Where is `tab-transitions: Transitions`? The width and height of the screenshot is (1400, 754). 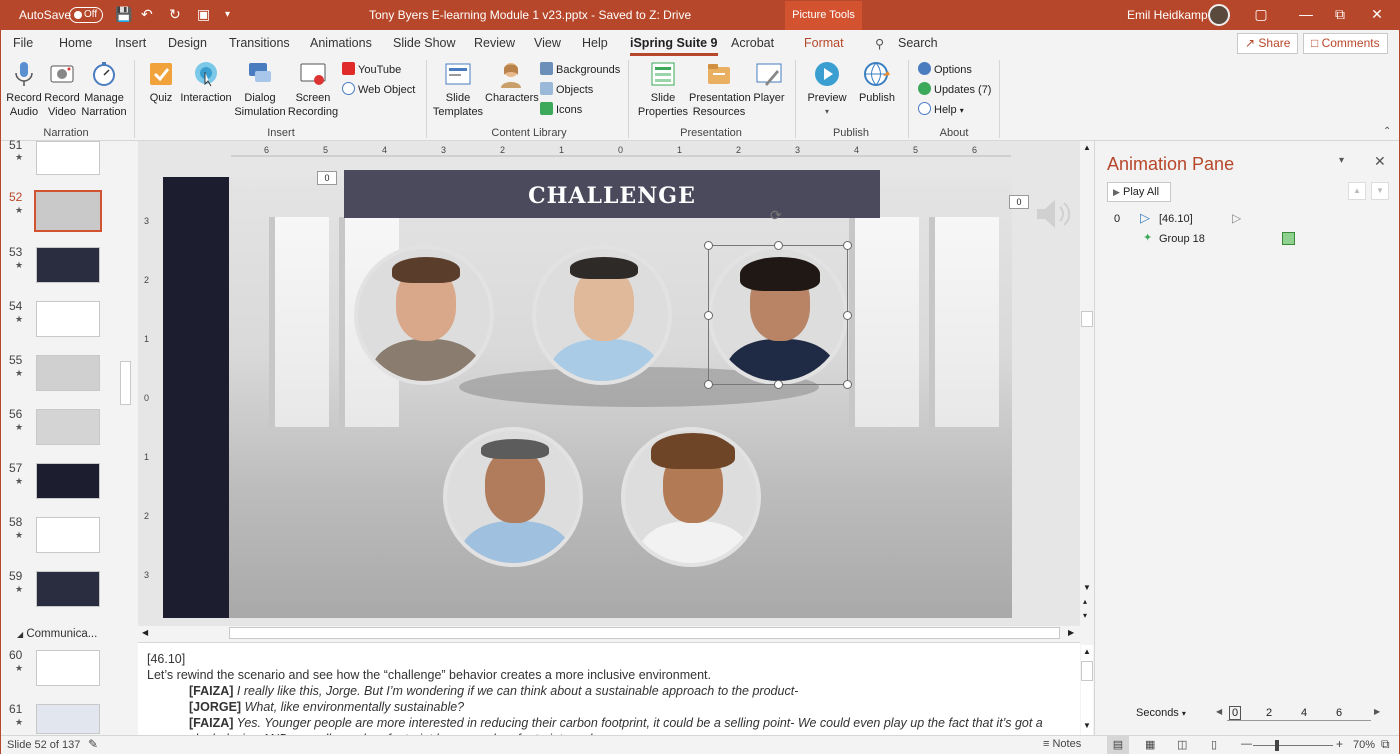
tab-transitions: Transitions is located at coordinates (259, 43).